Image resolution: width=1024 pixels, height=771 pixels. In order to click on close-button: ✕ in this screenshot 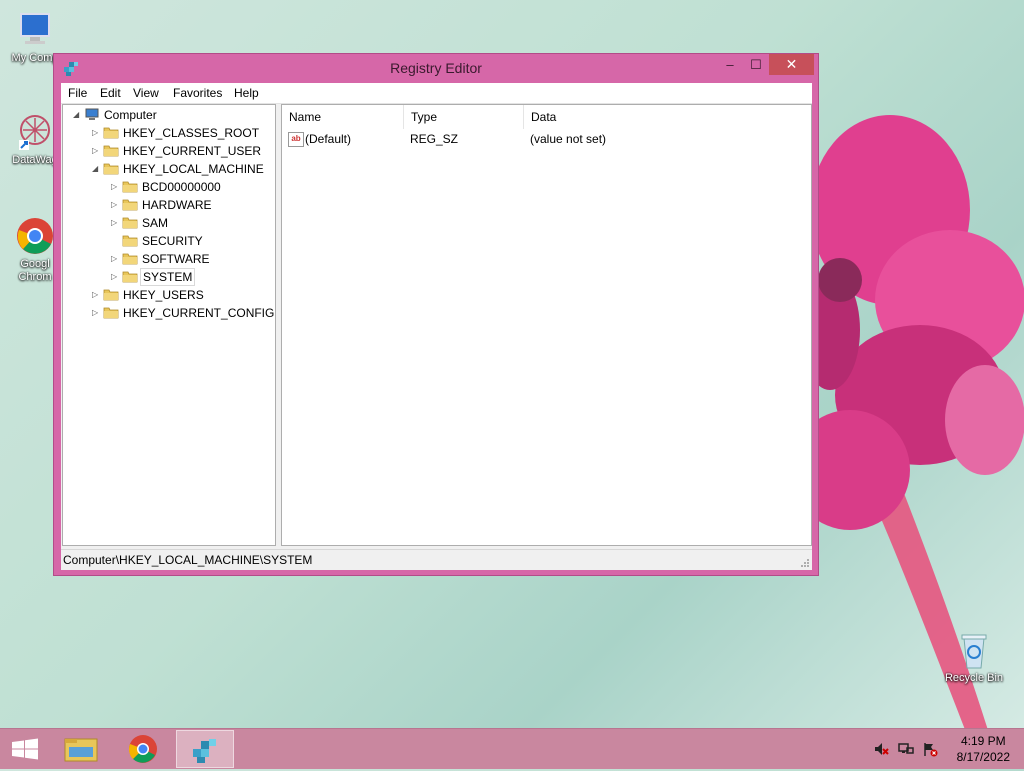, I will do `click(791, 64)`.